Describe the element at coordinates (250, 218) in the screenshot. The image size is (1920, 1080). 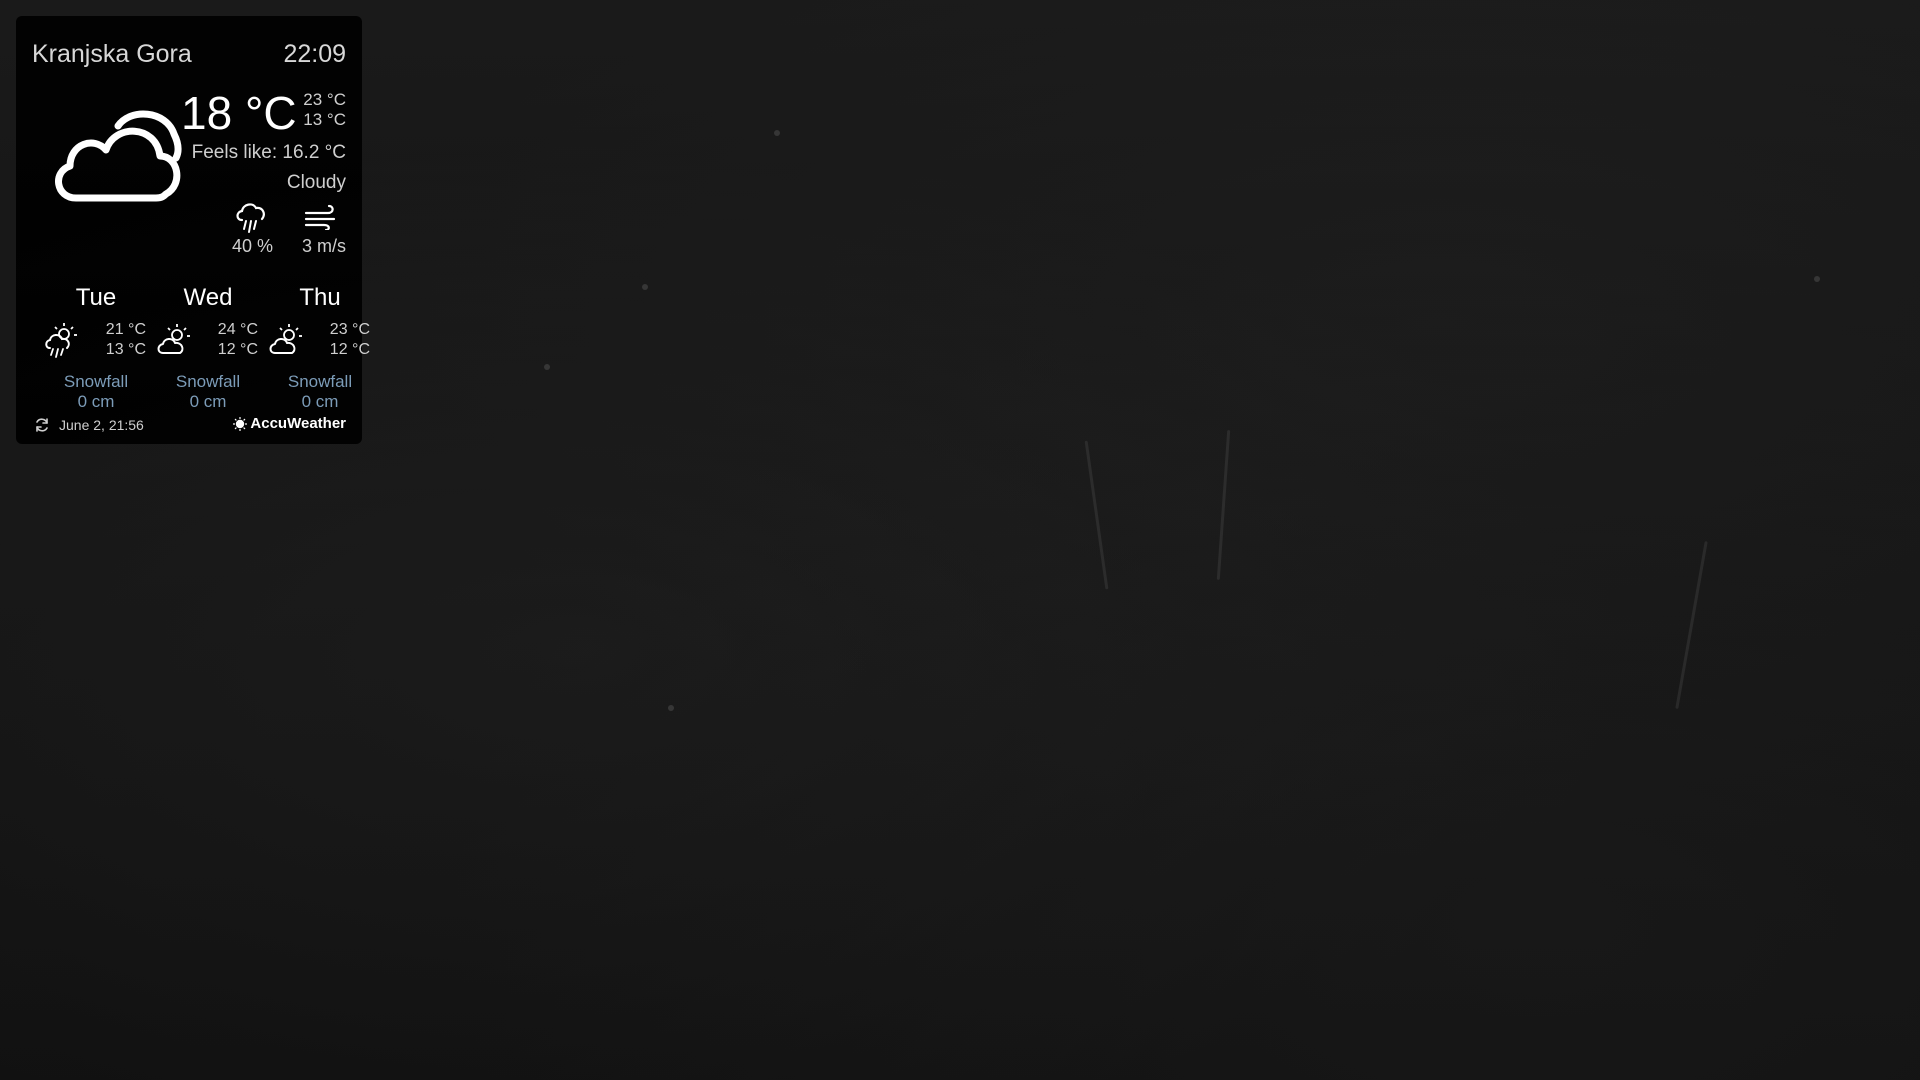
I see `rain-cloud-icon` at that location.